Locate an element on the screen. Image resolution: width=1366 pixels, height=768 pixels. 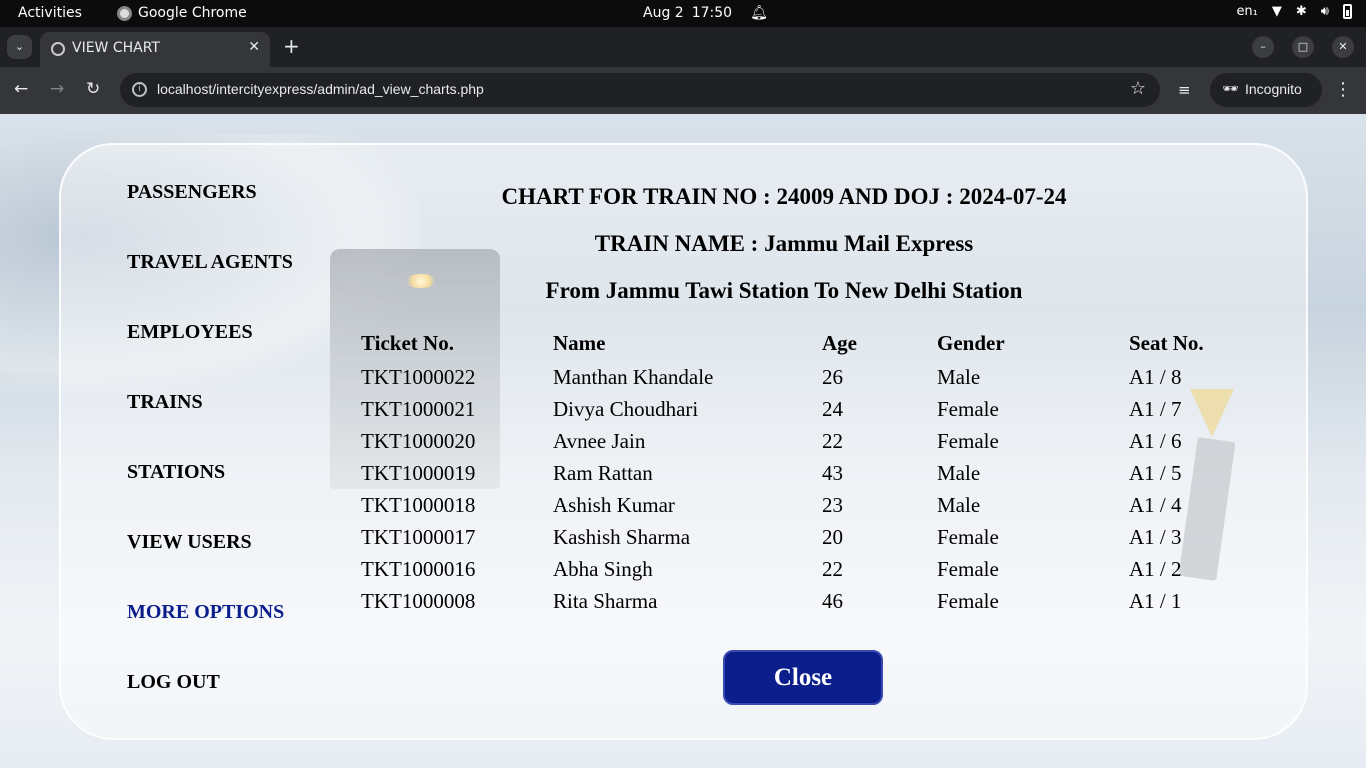
restore-button: □ is located at coordinates (1303, 47).